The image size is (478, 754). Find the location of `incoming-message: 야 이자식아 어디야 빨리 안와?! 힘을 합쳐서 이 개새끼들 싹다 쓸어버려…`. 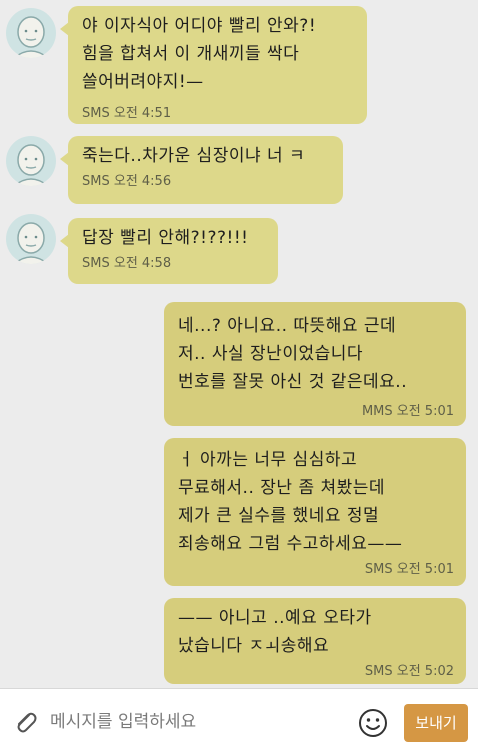

incoming-message: 야 이자식아 어디야 빨리 안와?! 힘을 합쳐서 이 개새끼들 싹다 쓸어버려… is located at coordinates (213, 65).